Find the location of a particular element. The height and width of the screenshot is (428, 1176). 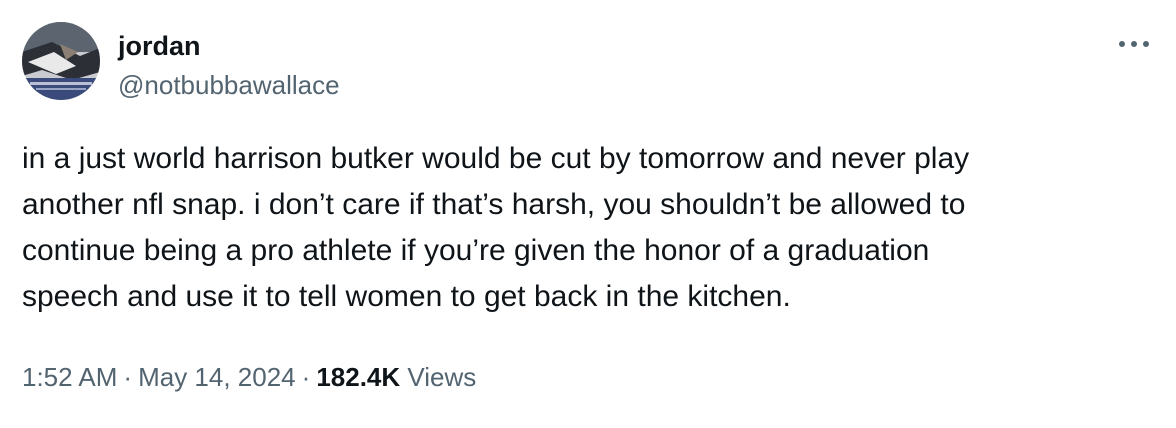

views-count: 182.4K is located at coordinates (358, 377).